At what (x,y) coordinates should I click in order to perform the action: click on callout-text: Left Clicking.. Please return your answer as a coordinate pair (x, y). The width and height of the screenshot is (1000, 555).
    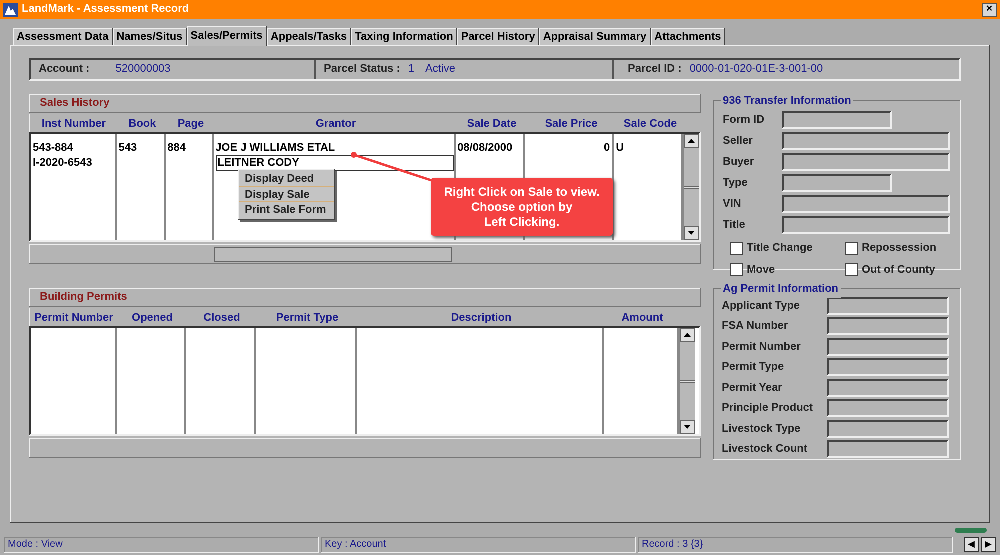
    Looking at the image, I should click on (522, 222).